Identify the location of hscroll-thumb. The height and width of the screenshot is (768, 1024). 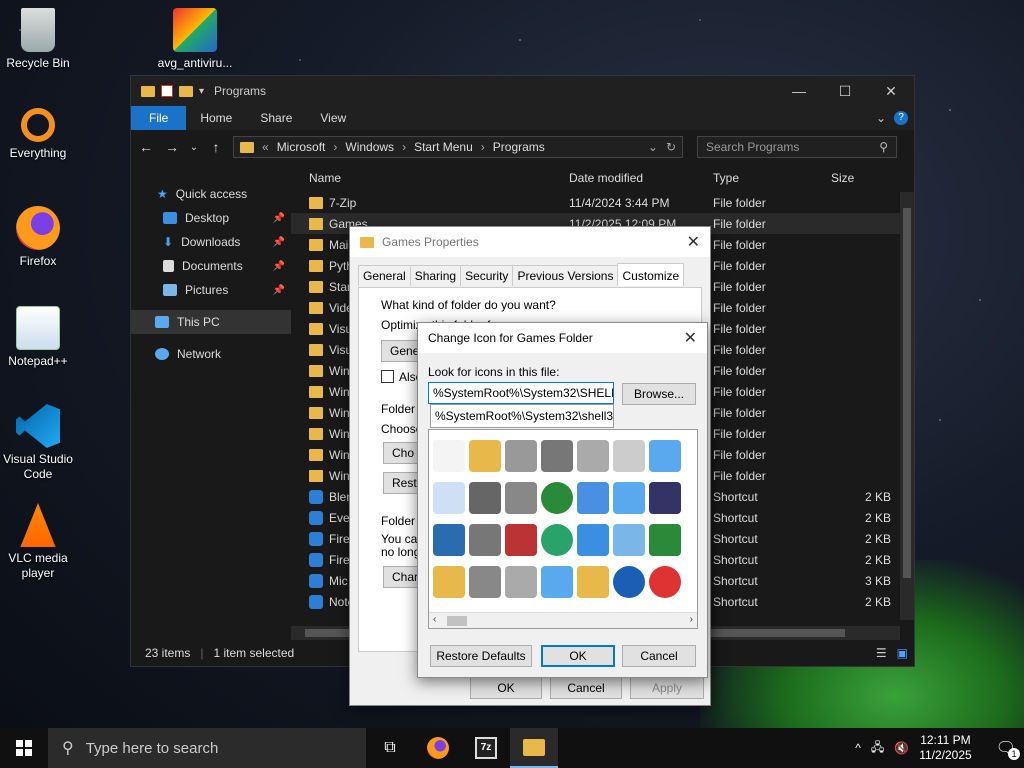
(457, 621).